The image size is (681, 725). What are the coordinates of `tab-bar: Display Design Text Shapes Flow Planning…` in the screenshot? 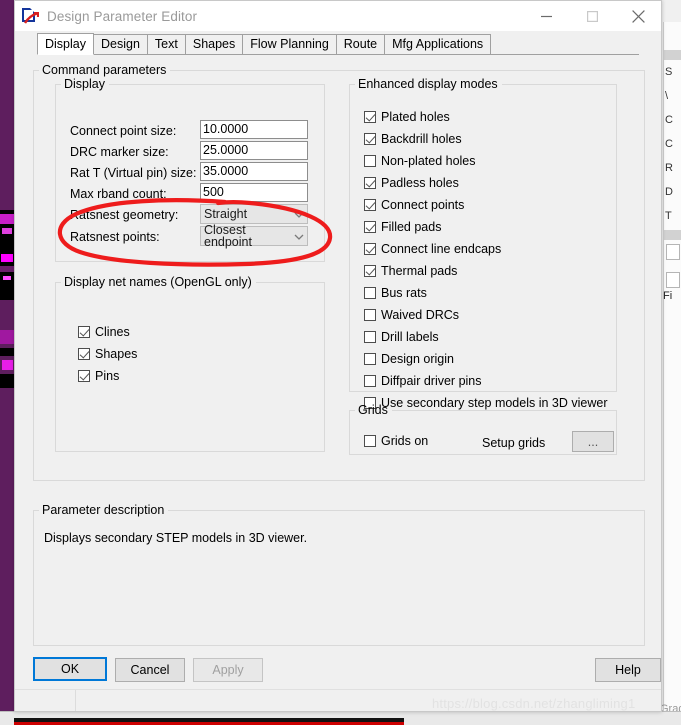 It's located at (338, 44).